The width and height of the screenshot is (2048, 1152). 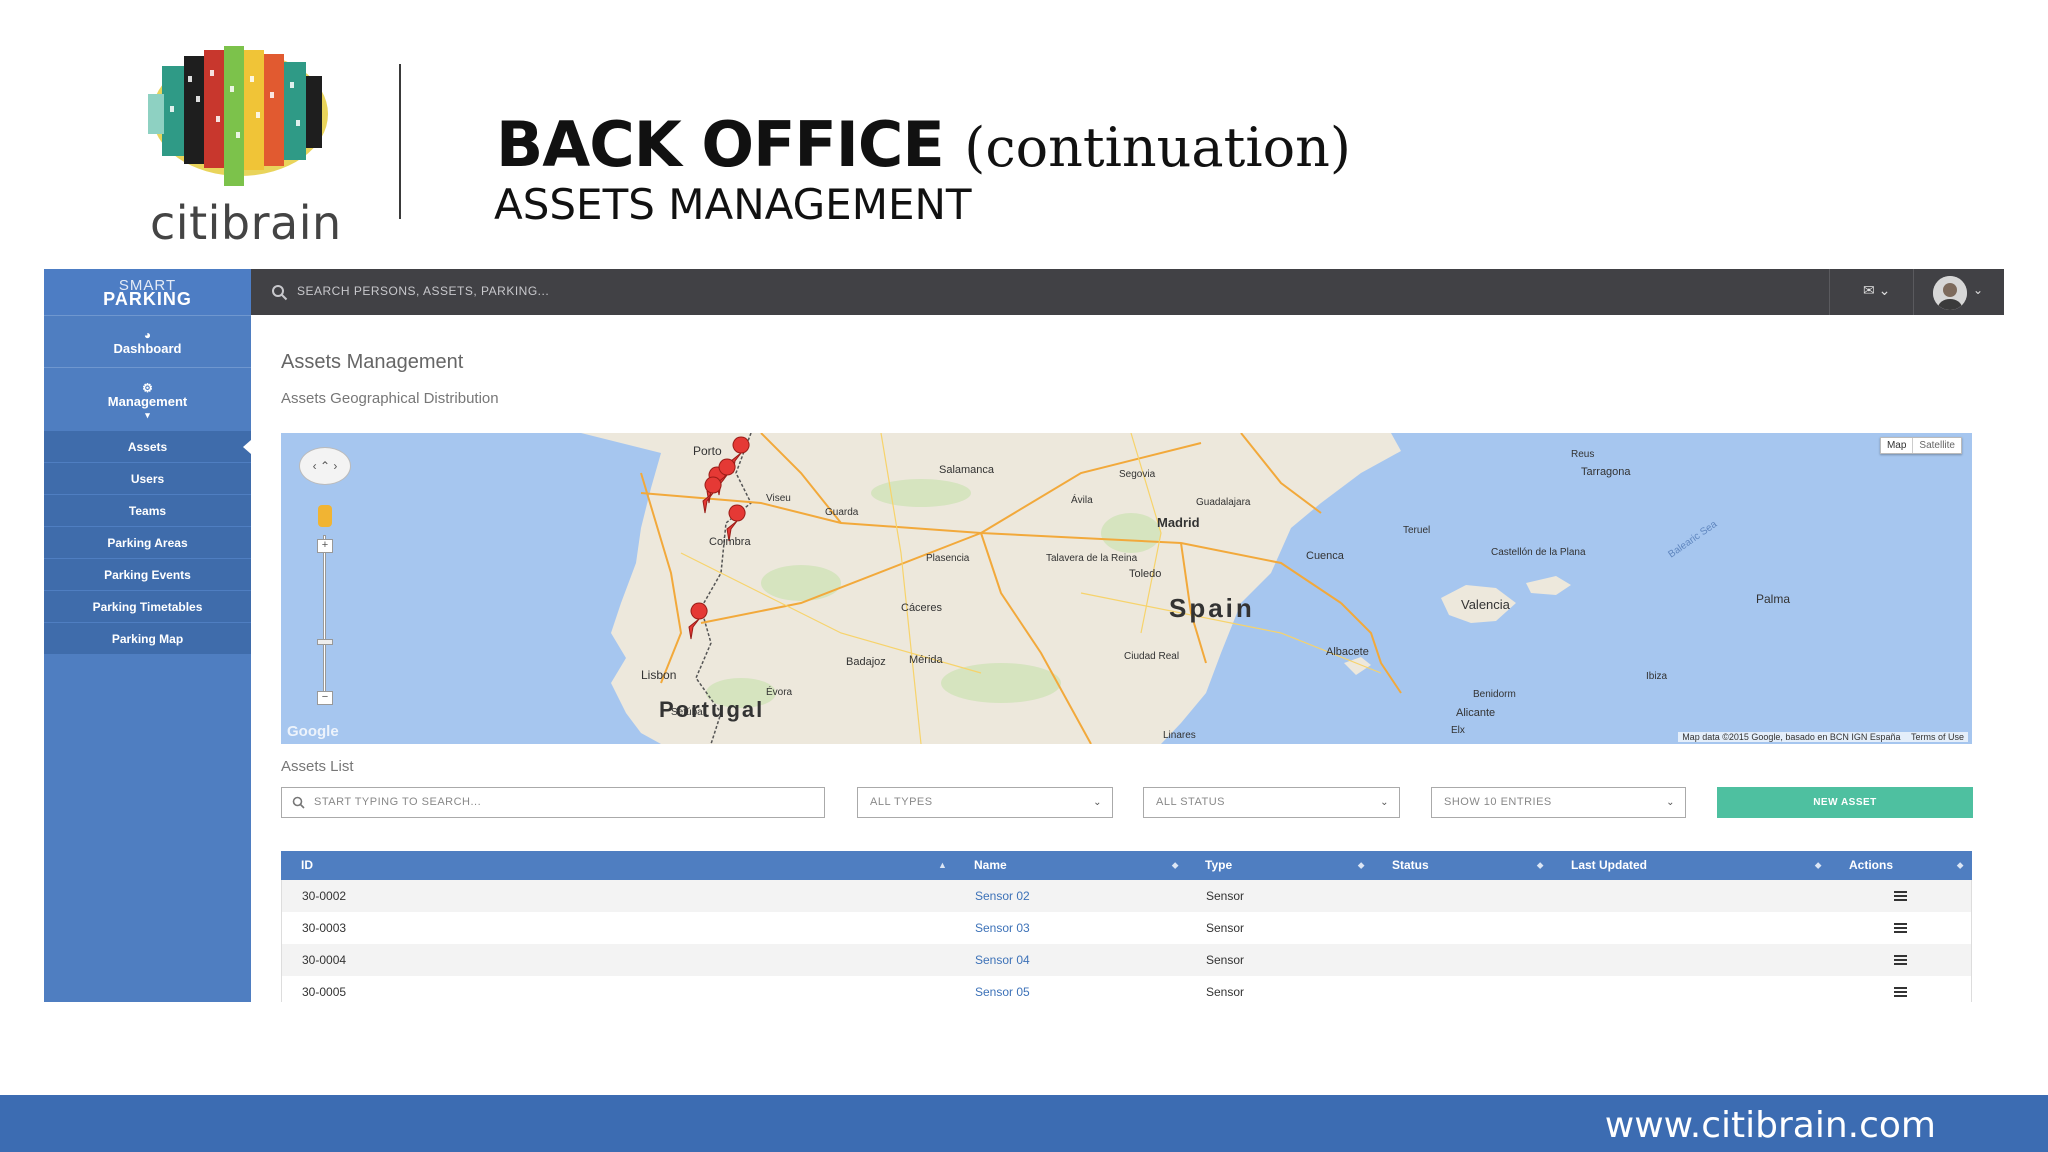 What do you see at coordinates (1002, 928) in the screenshot?
I see `cell-name-link: Sensor 03` at bounding box center [1002, 928].